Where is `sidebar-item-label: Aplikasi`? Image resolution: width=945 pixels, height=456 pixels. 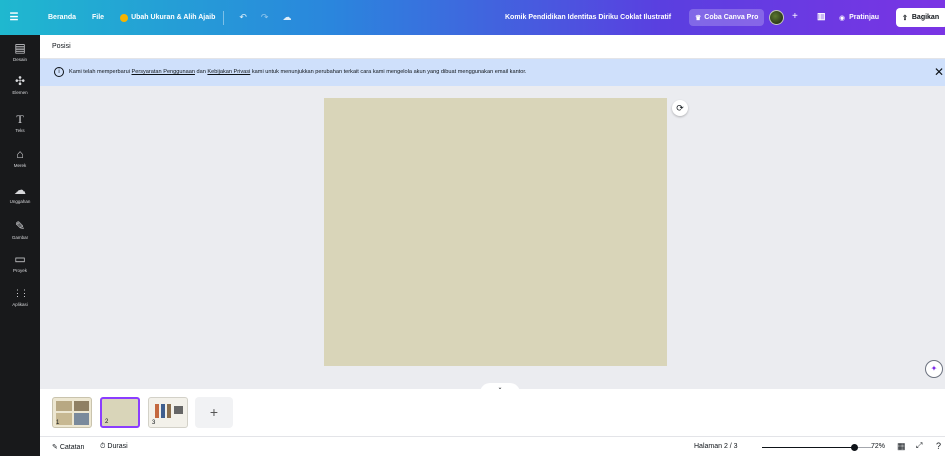 sidebar-item-label: Aplikasi is located at coordinates (20, 304).